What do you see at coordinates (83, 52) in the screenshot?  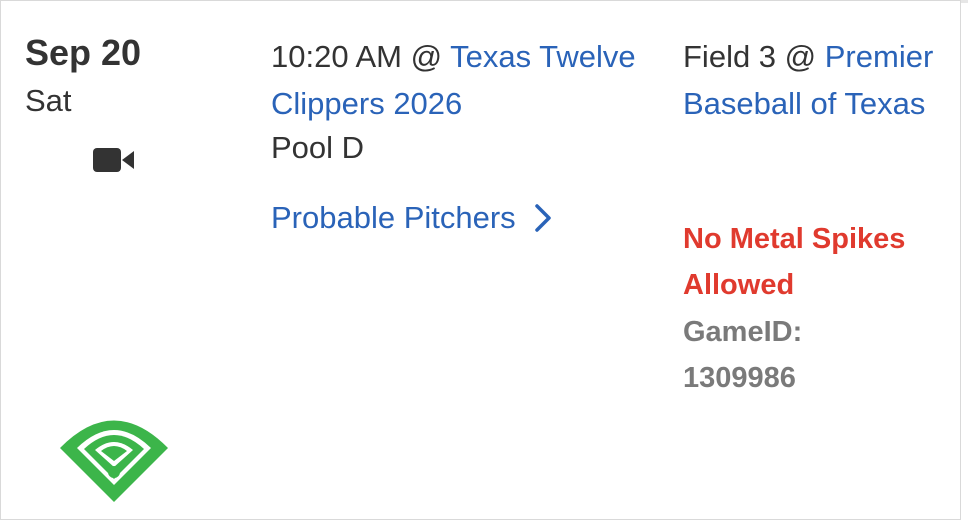 I see `game-date: Sep 20` at bounding box center [83, 52].